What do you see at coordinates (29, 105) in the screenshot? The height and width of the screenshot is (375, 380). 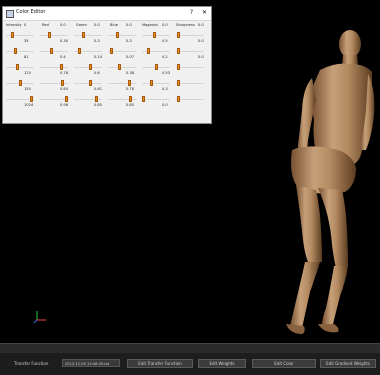 I see `intensity-value: 1024` at bounding box center [29, 105].